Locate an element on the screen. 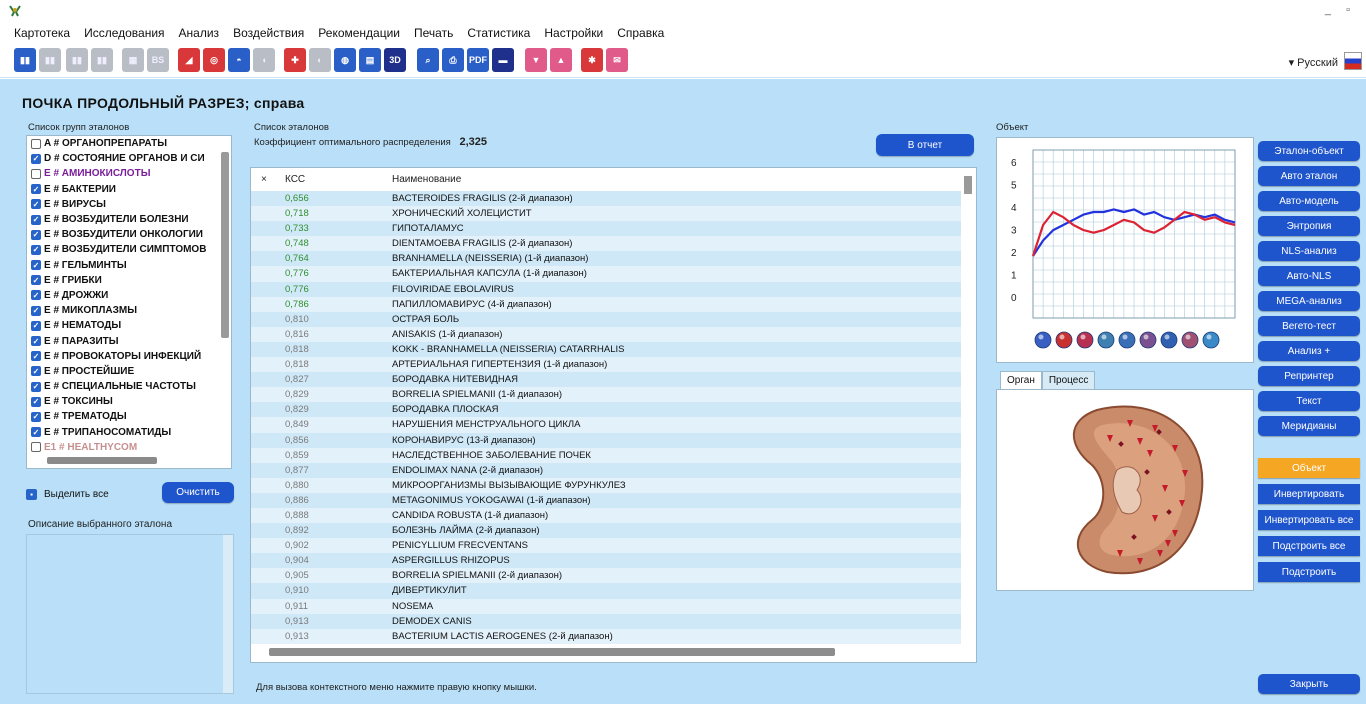 The image size is (1366, 704). group-item: ✓ E # ПАРАЗИТЫ is located at coordinates (129, 340).